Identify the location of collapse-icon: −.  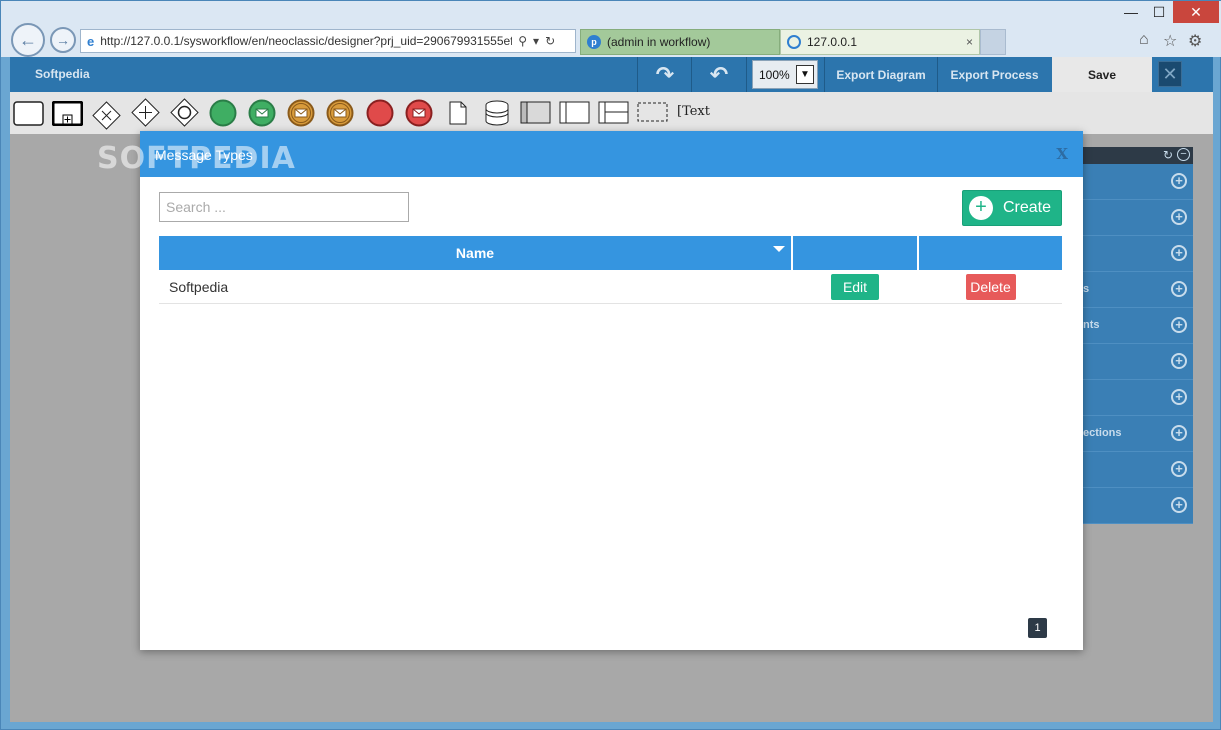
(1183, 154).